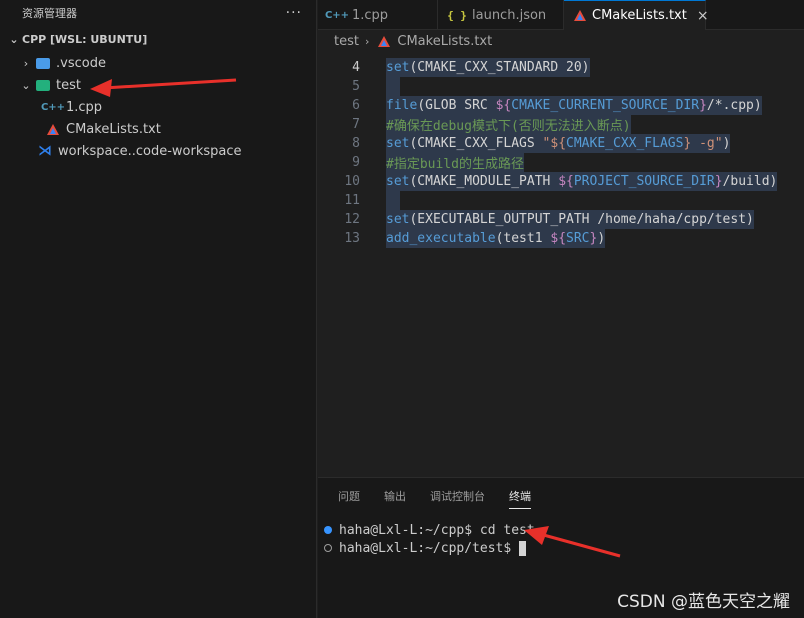 This screenshot has width=804, height=618. I want to click on explorer-title-bar: 资源管理器 ···, so click(158, 13).